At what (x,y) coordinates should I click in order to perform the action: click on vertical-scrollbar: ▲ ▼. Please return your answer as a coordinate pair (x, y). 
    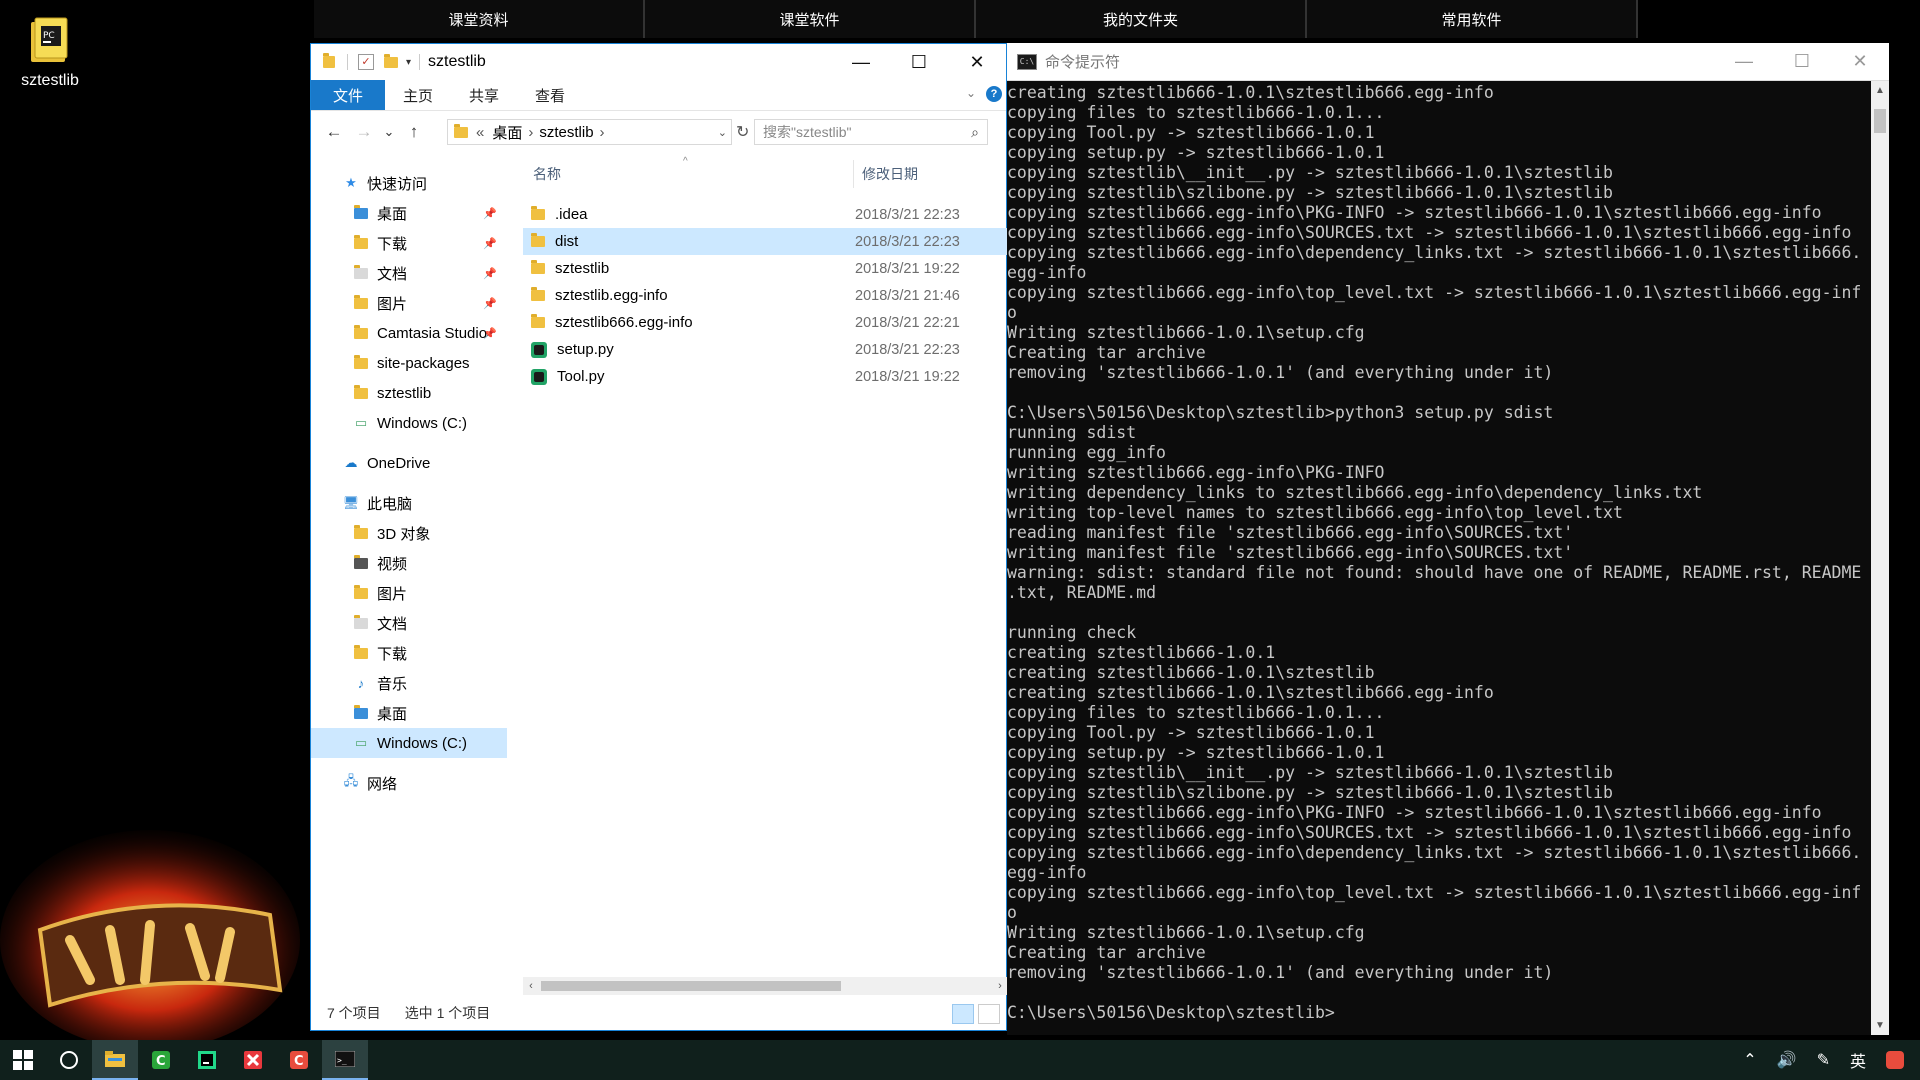
    Looking at the image, I should click on (1880, 558).